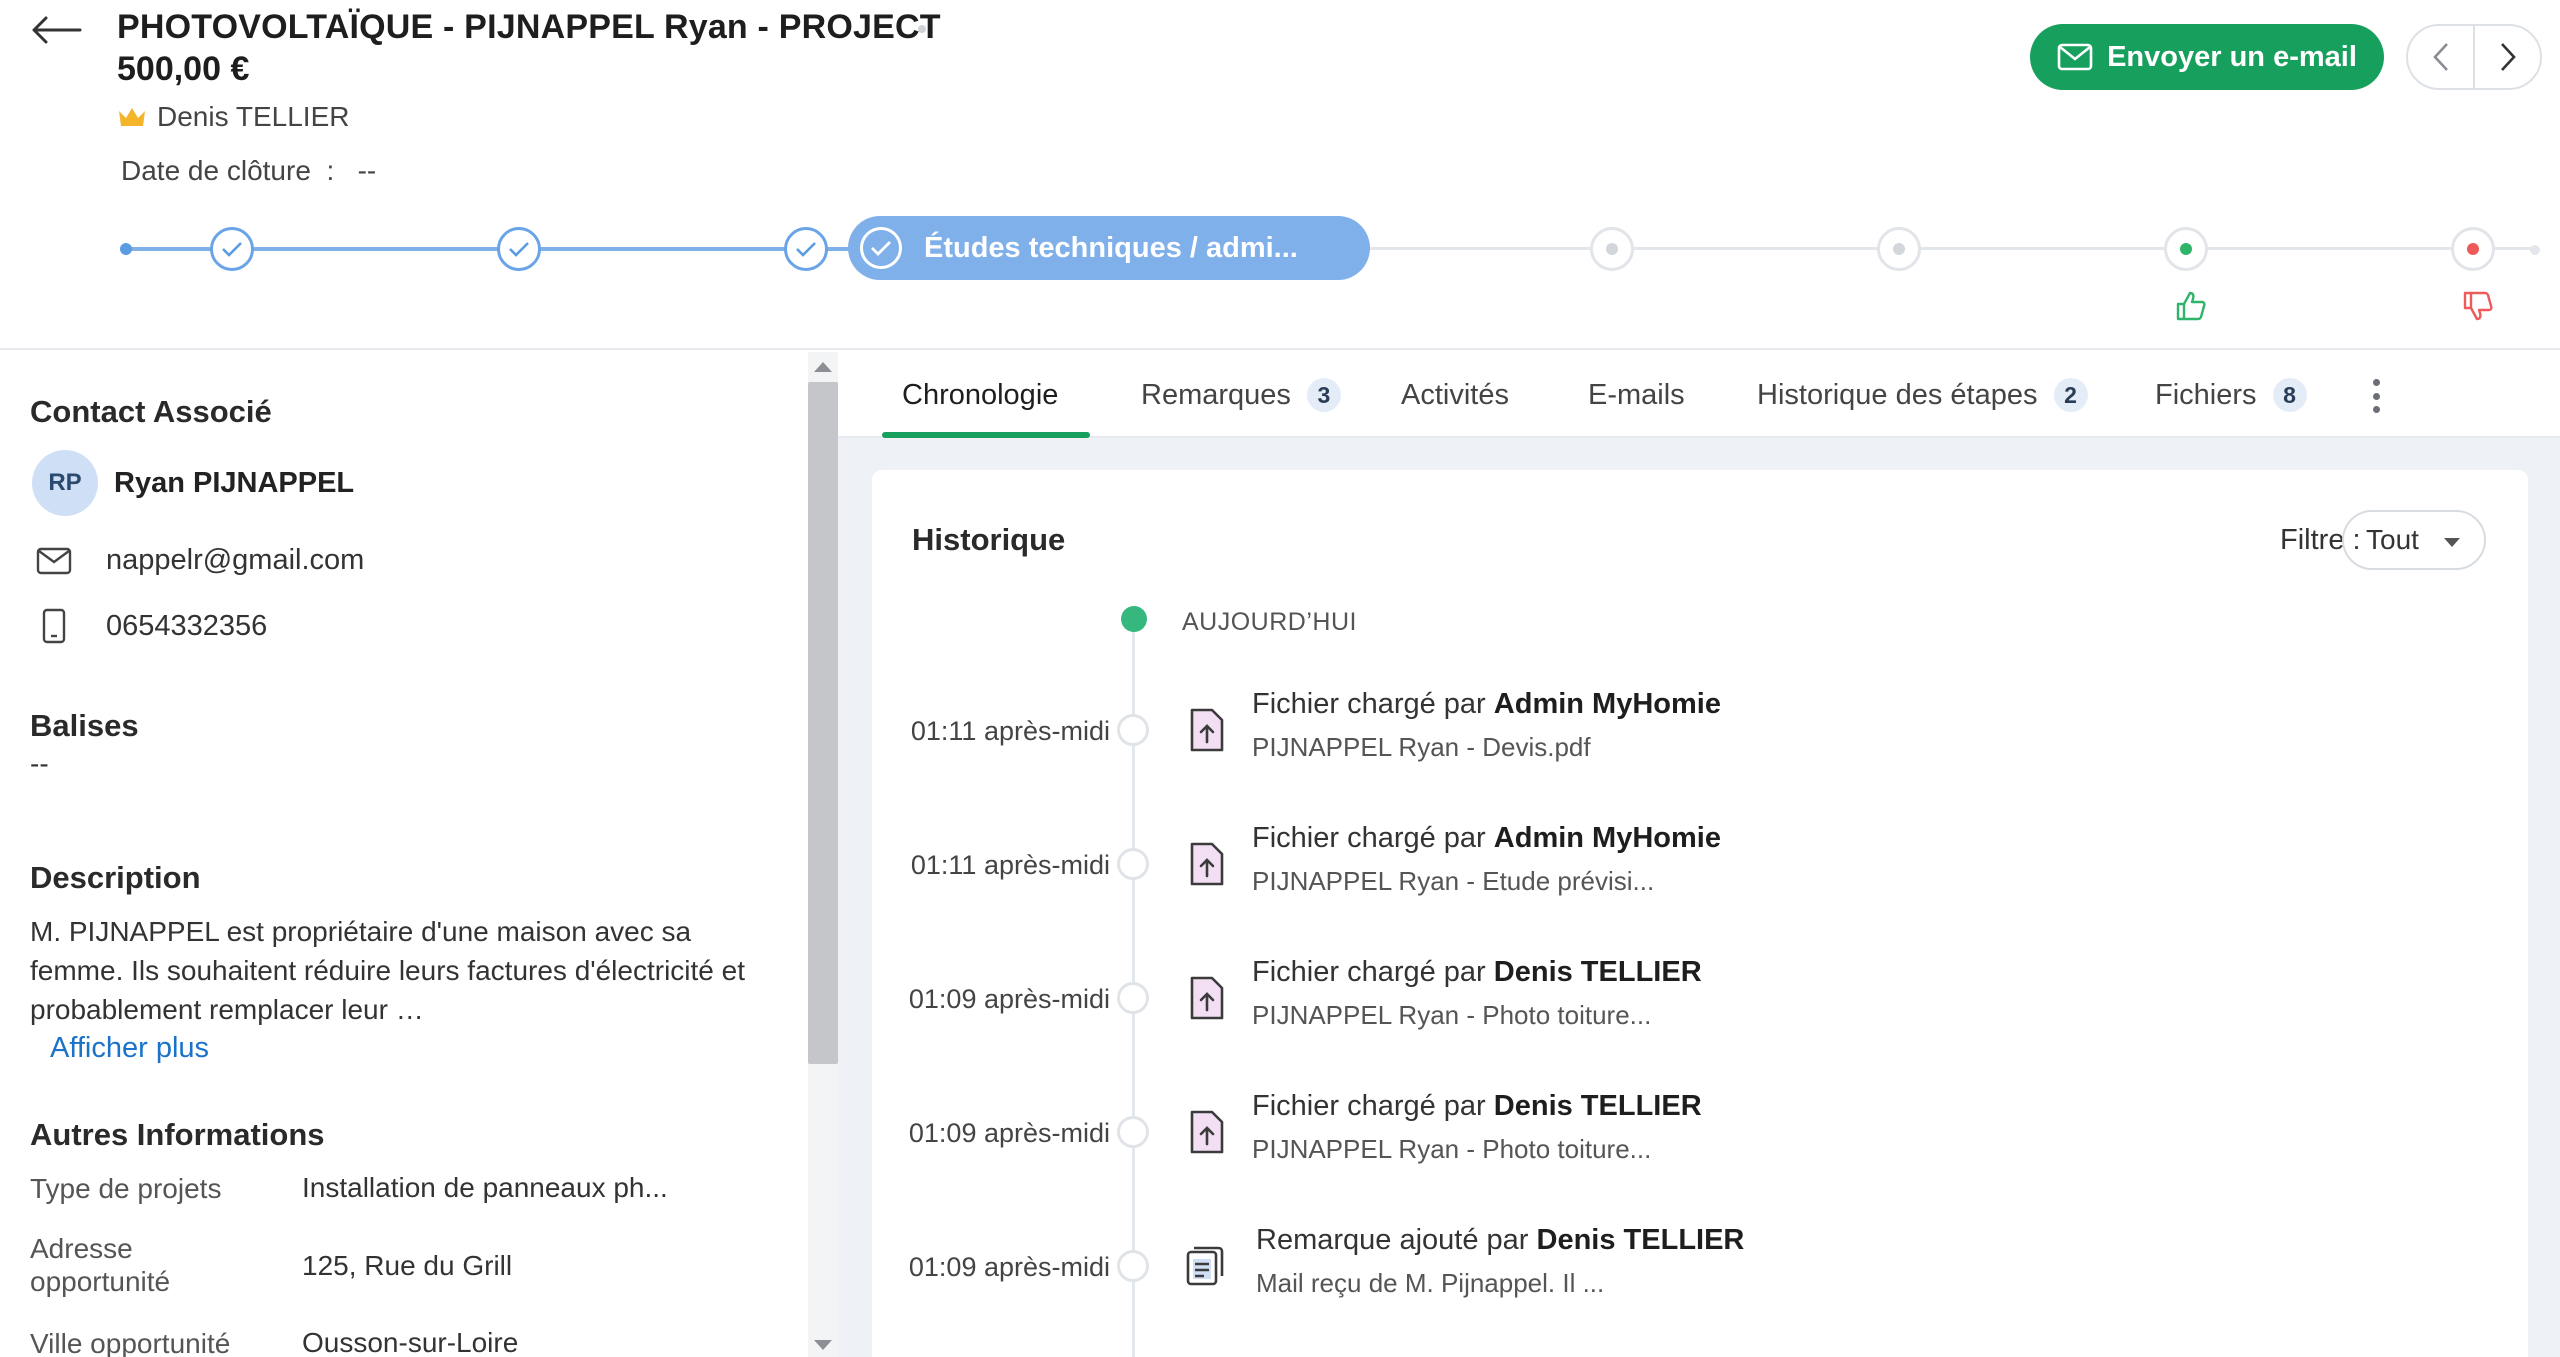 The height and width of the screenshot is (1357, 2560). Describe the element at coordinates (823, 723) in the screenshot. I see `scrollbar-thumb` at that location.